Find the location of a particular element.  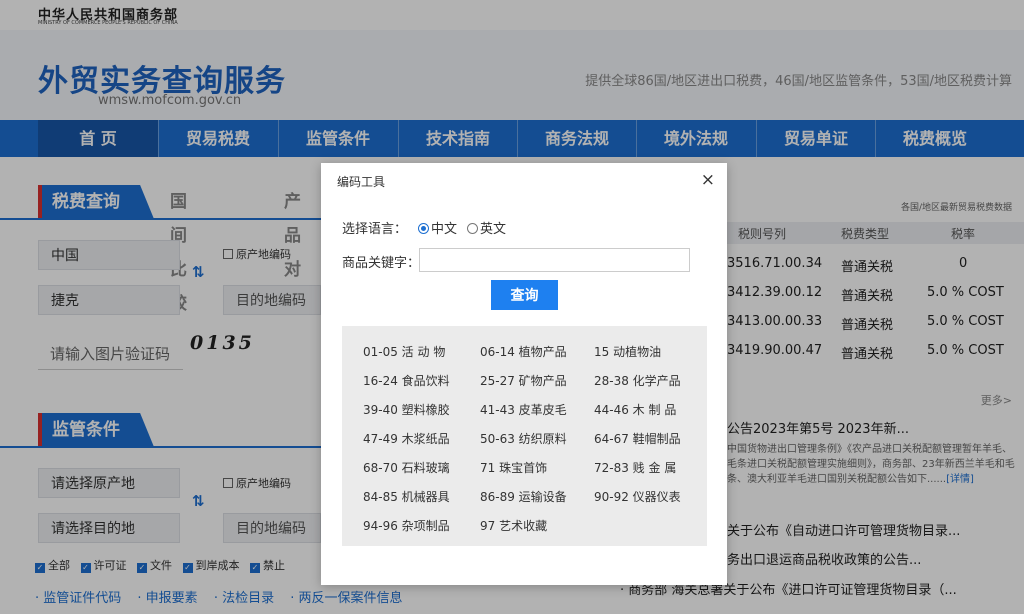

category-item: 94-96 杂项制品 is located at coordinates (406, 525).